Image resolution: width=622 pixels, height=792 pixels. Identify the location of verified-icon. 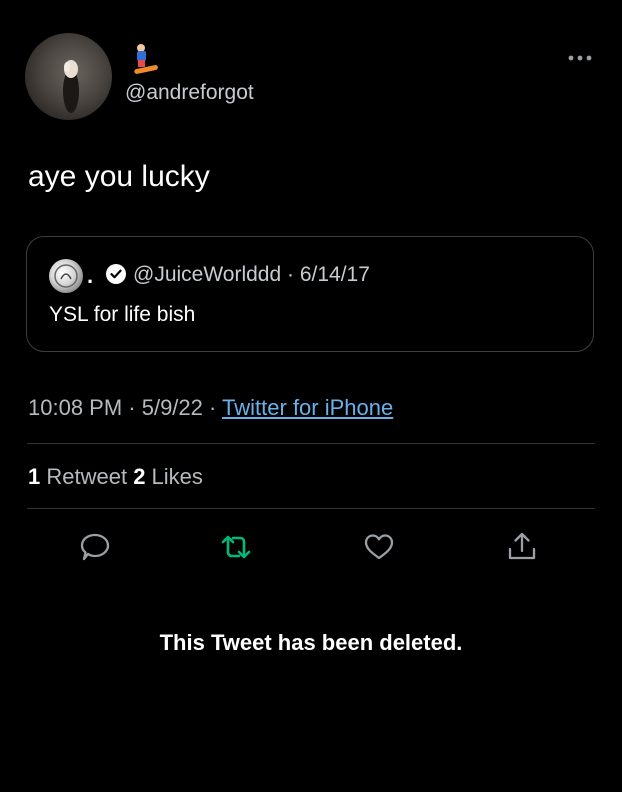
(116, 274).